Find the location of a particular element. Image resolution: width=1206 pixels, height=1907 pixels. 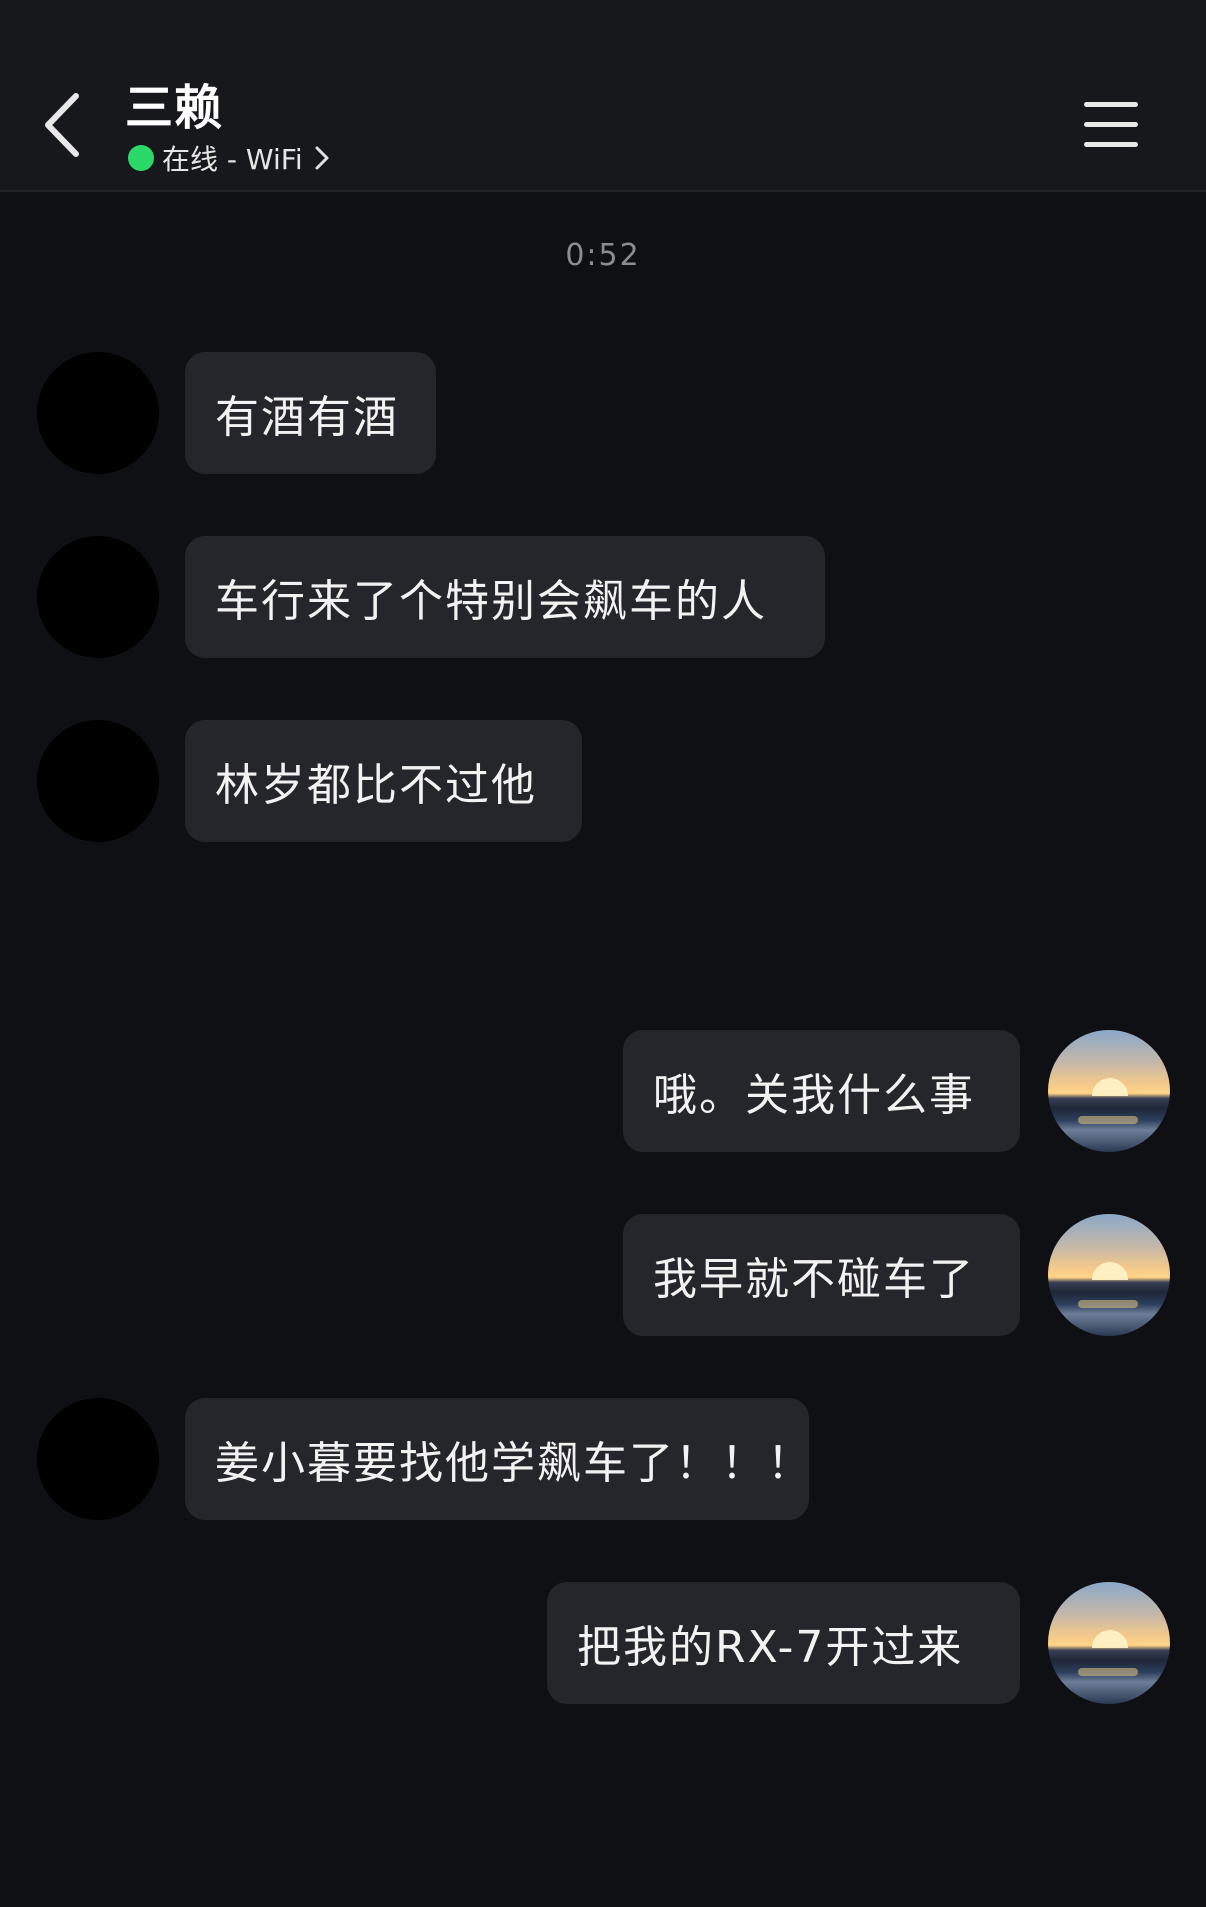

message-bubble-outgoing: 我早就不碰车了 is located at coordinates (821, 1275).